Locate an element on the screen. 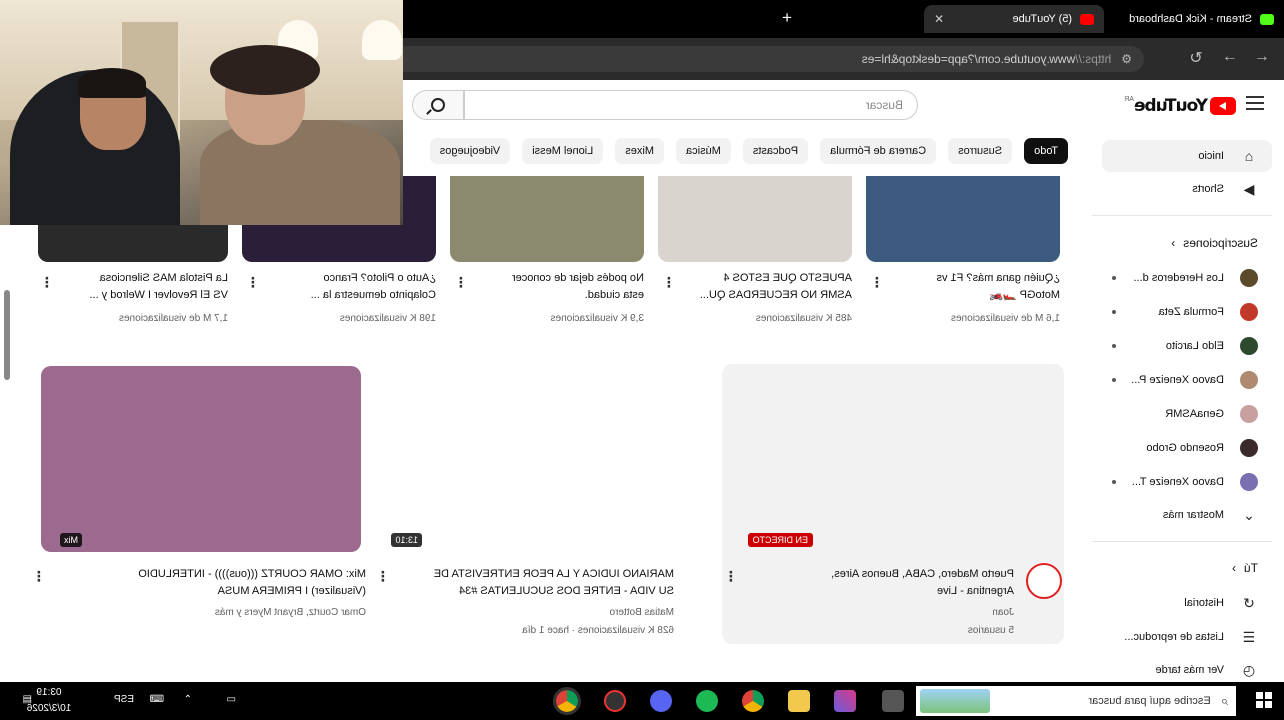  you-heading: Tú › is located at coordinates (1245, 568).